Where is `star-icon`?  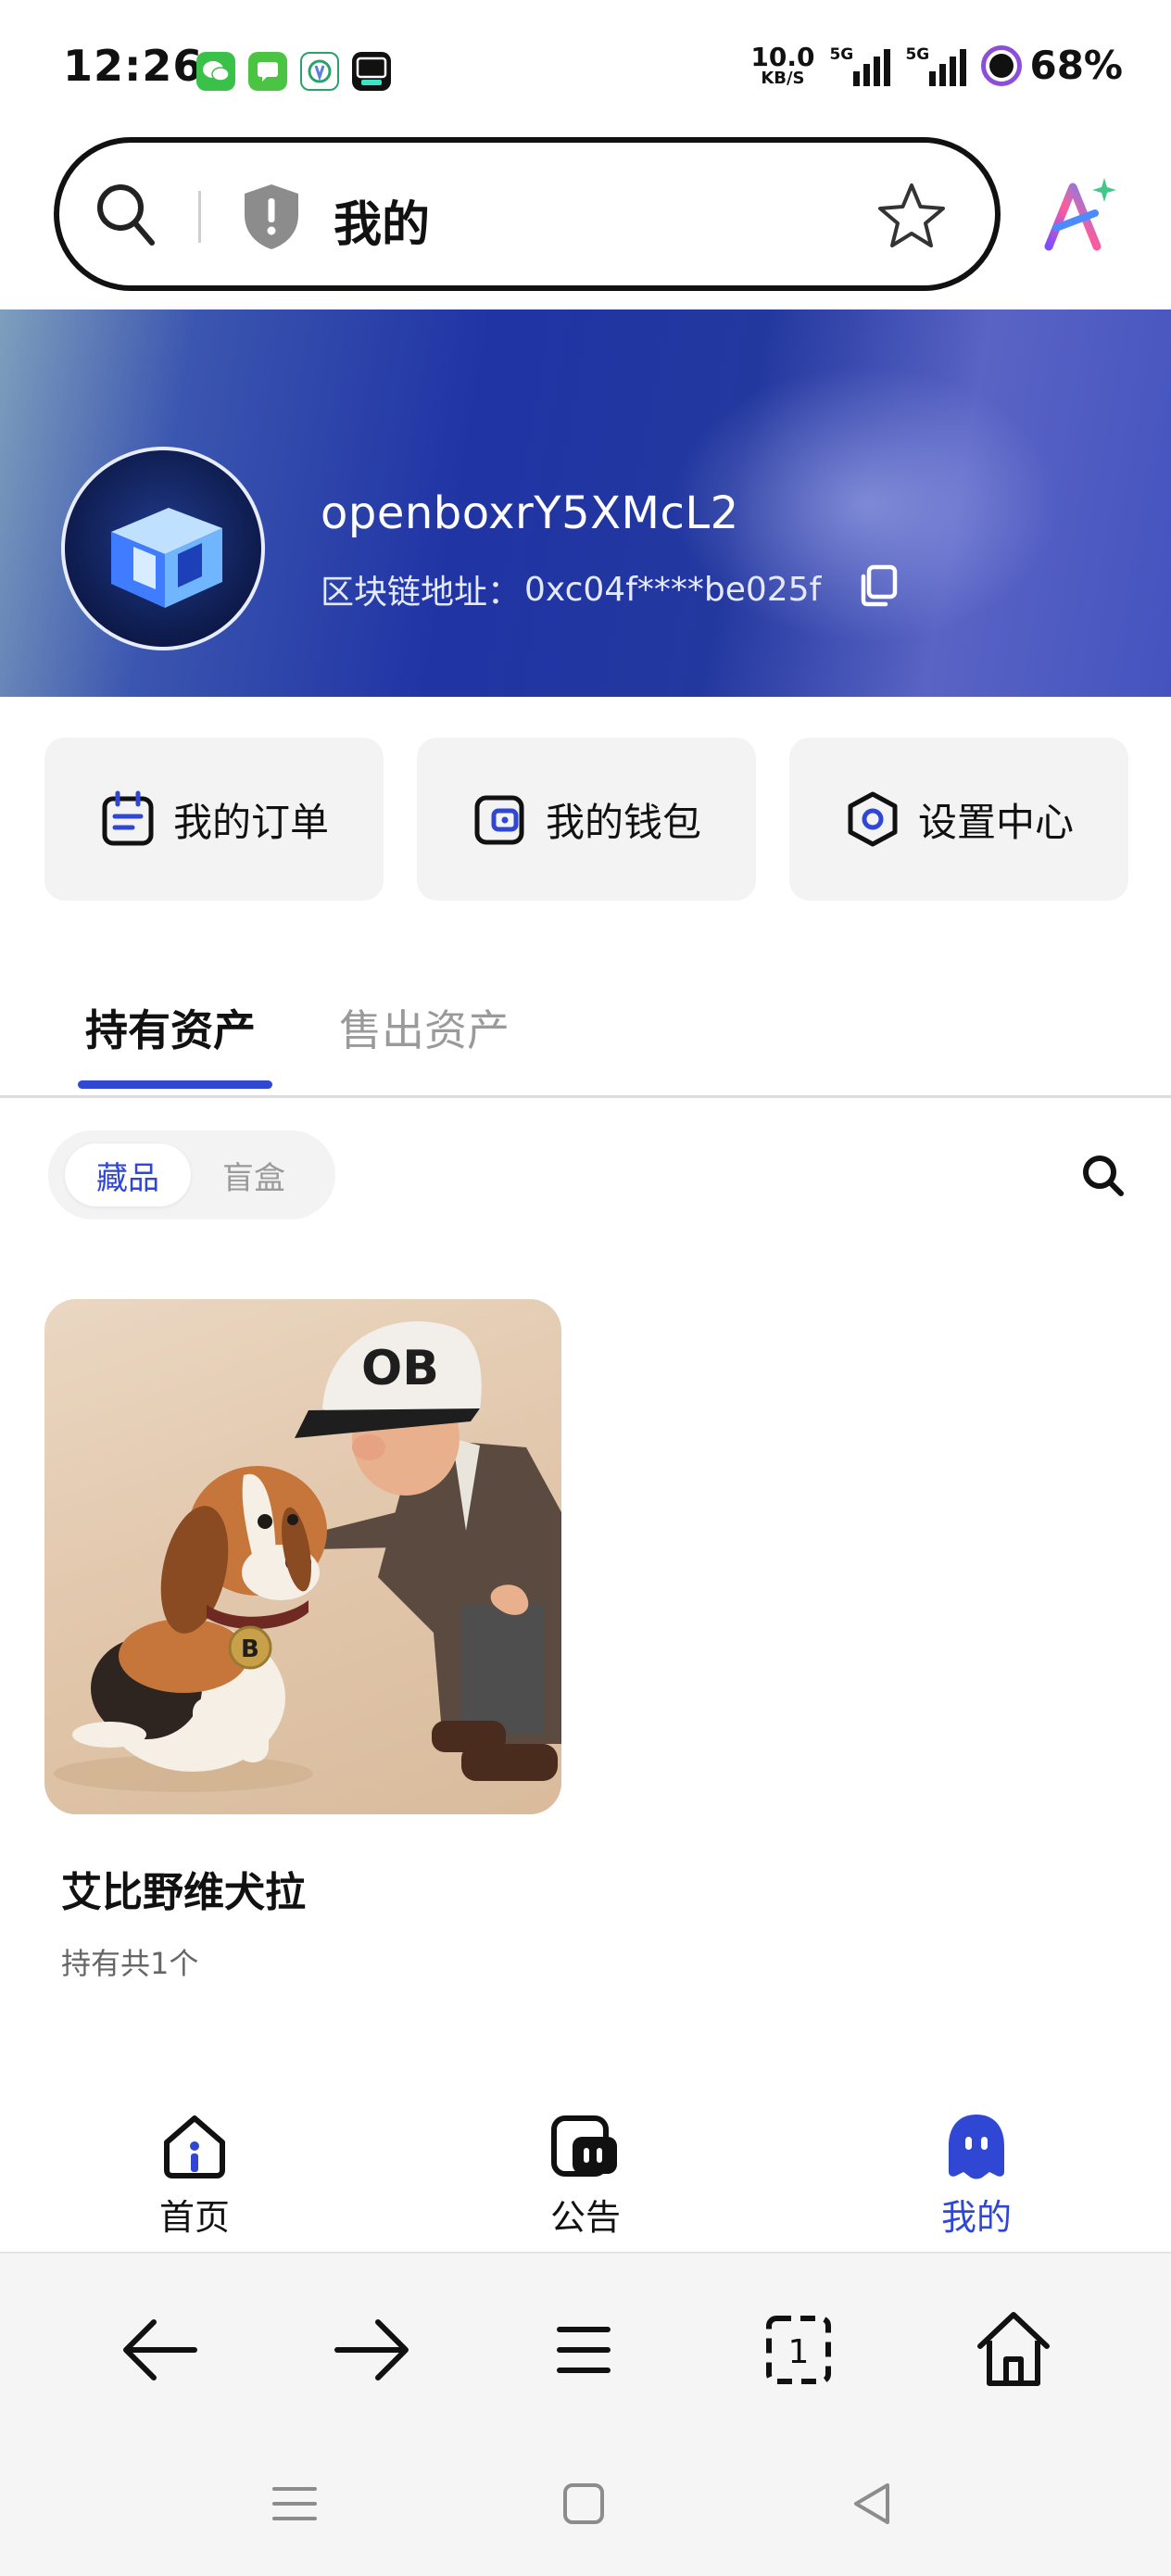
star-icon is located at coordinates (912, 217).